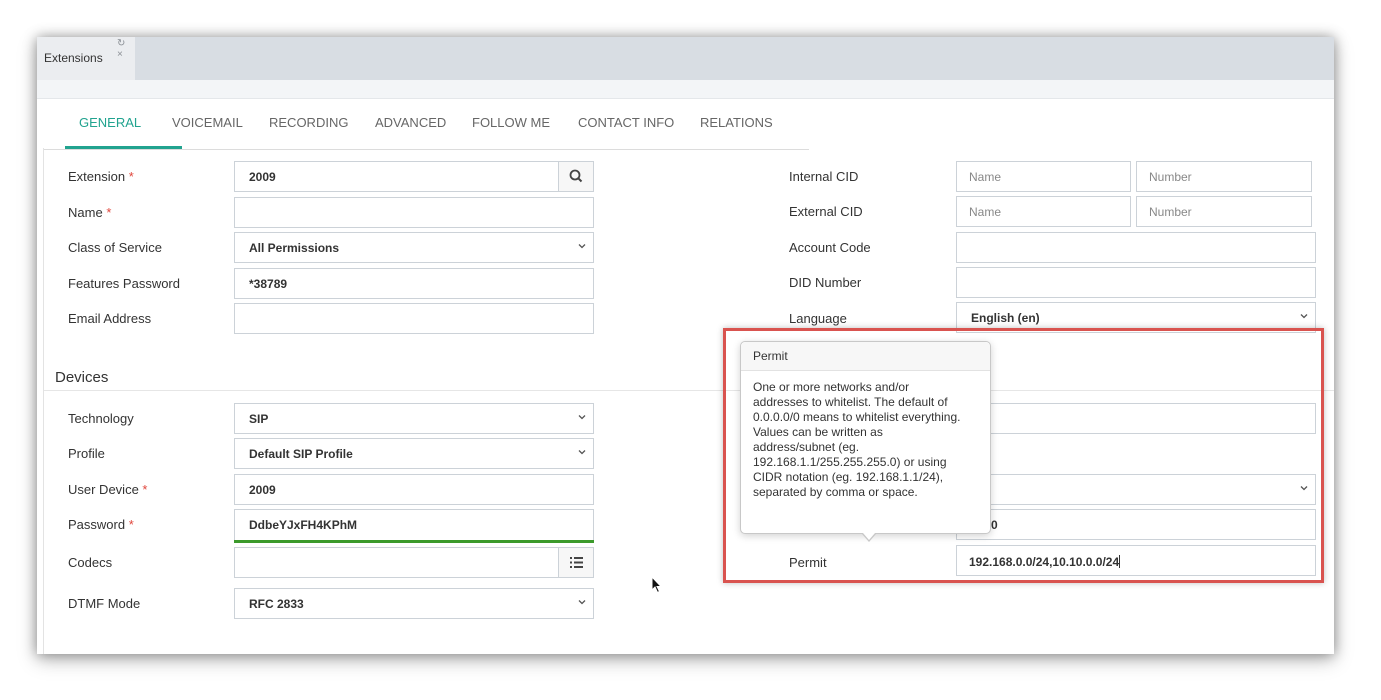 The width and height of the screenshot is (1381, 700). What do you see at coordinates (82, 377) in the screenshot?
I see `devices-section-title: Devices` at bounding box center [82, 377].